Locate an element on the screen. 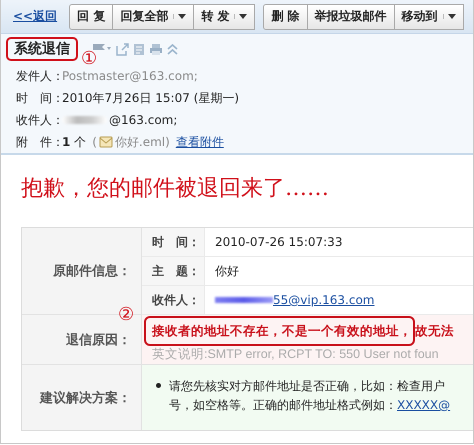 This screenshot has width=474, height=445. bounce-reason: 接收者的地址不存在，不是一个有效的地址， is located at coordinates (279, 331).